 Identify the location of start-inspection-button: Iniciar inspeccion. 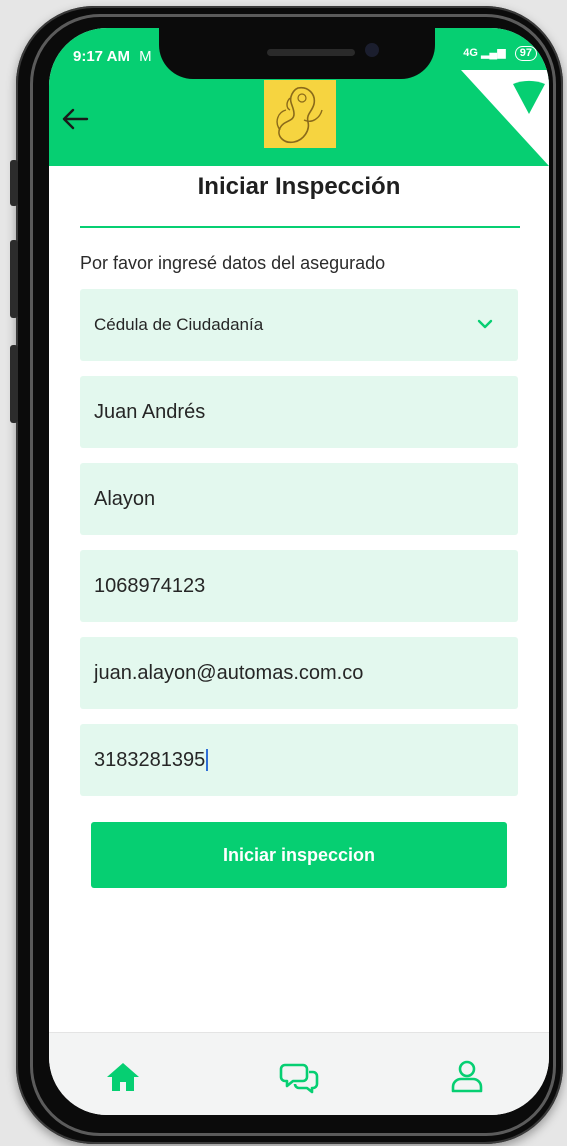
(299, 855).